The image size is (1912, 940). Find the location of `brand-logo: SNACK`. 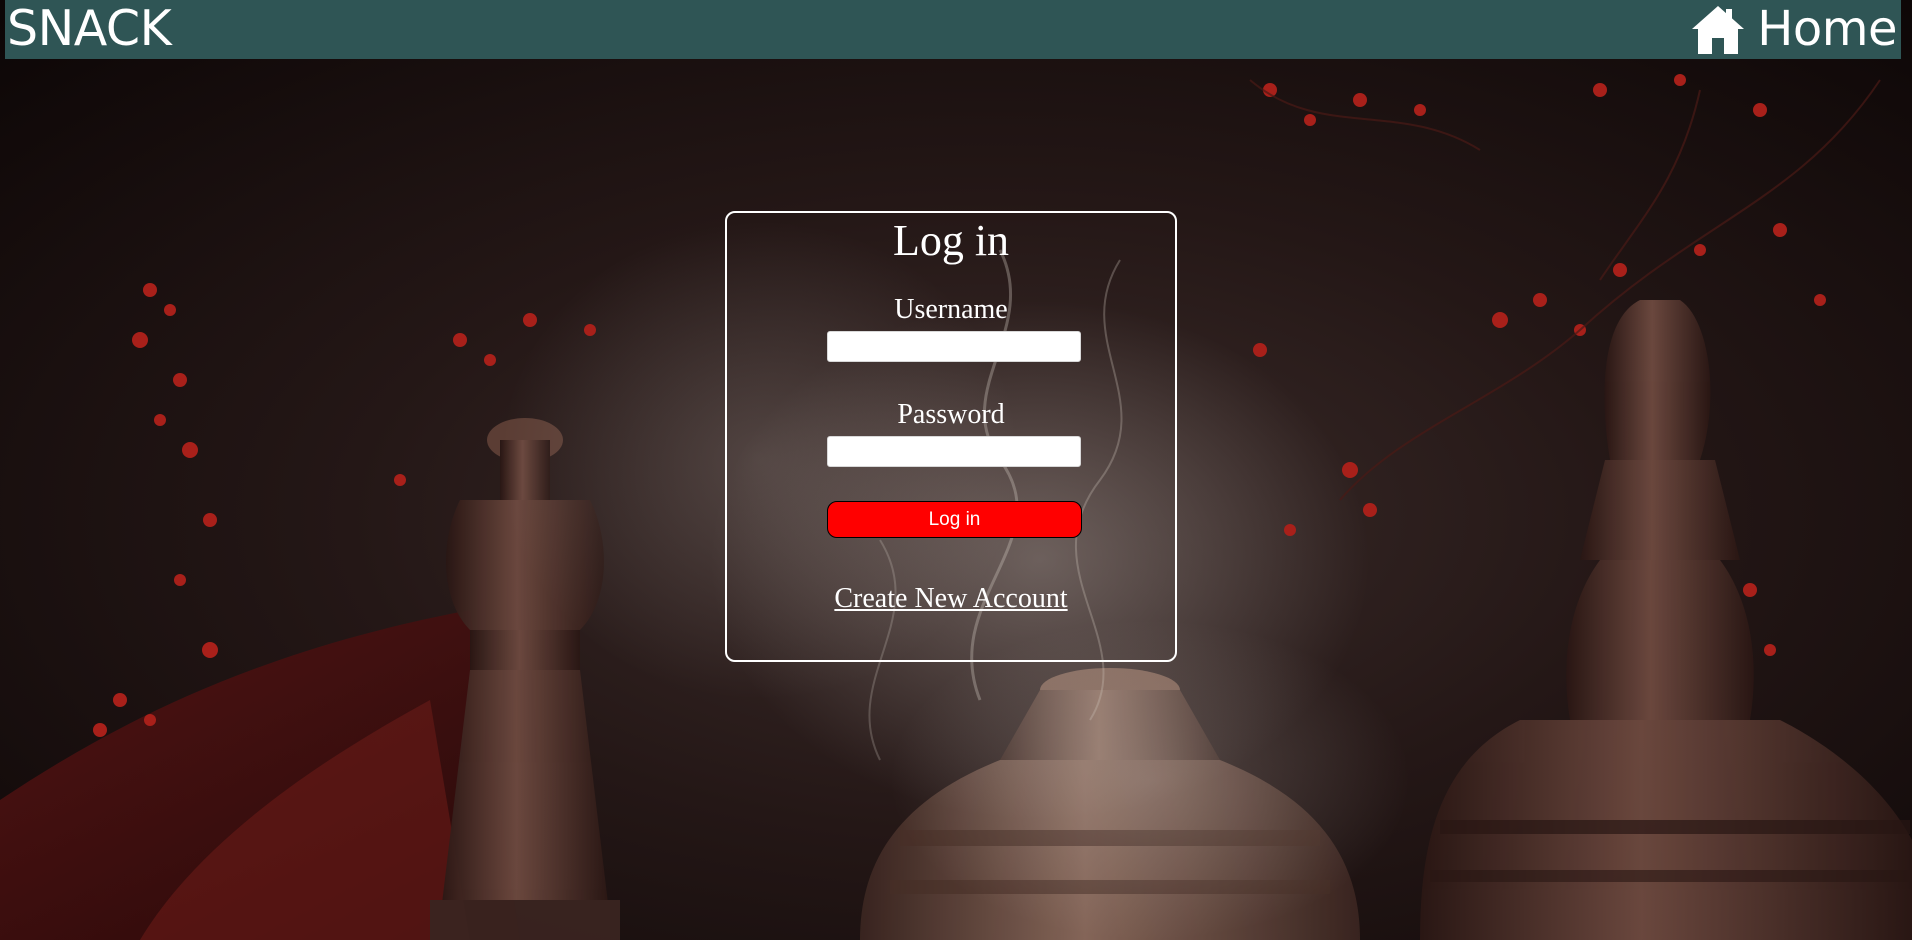

brand-logo: SNACK is located at coordinates (89, 30).